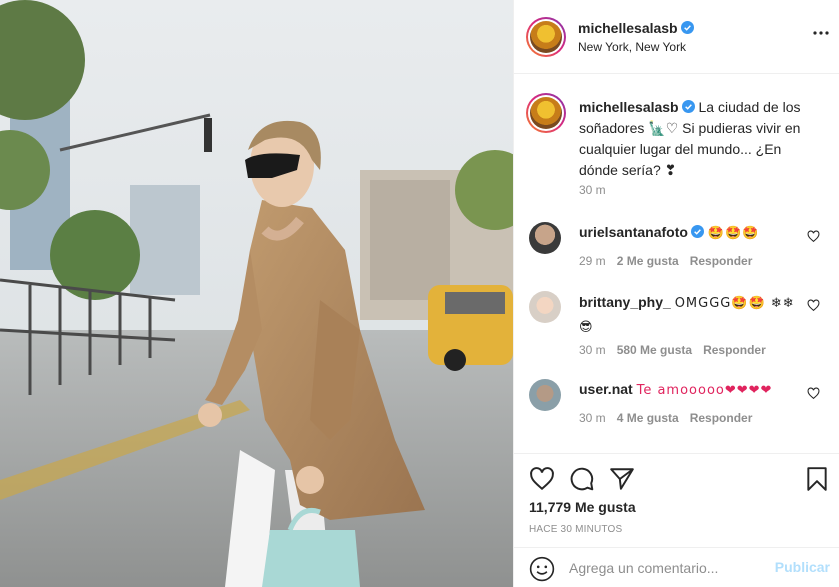 The height and width of the screenshot is (587, 839). I want to click on bookmark-icon, so click(817, 479).